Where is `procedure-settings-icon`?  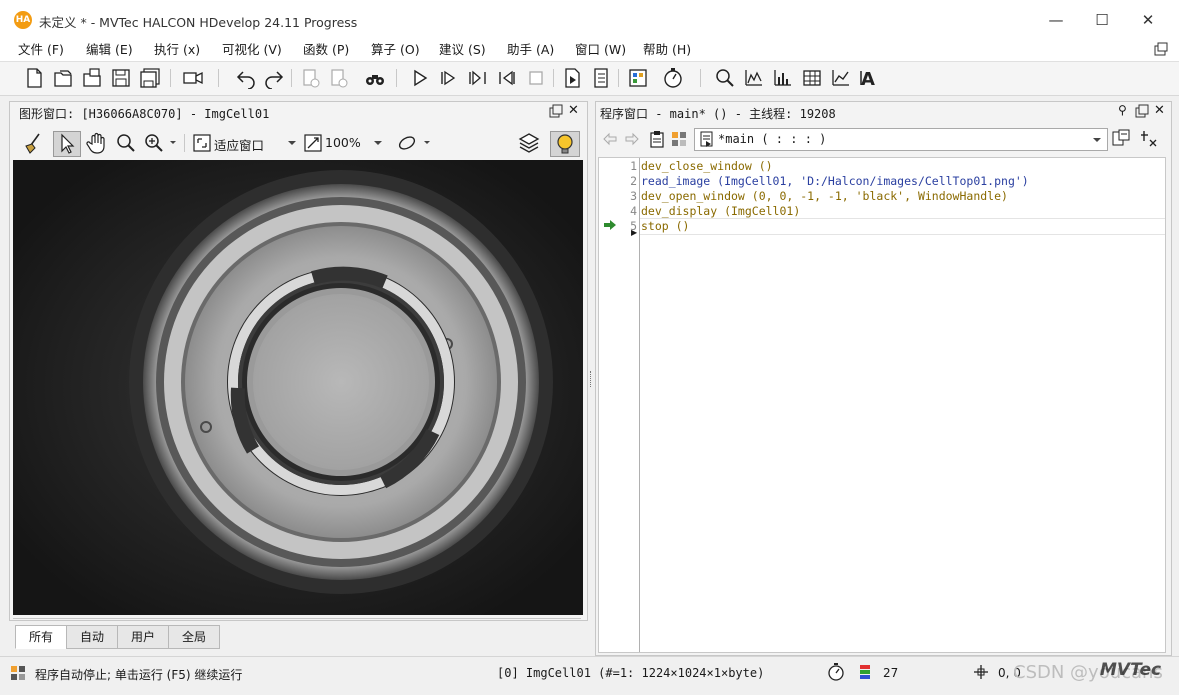 procedure-settings-icon is located at coordinates (1149, 138).